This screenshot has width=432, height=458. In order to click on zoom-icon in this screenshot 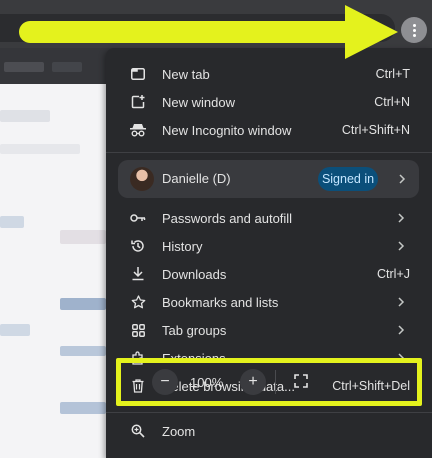, I will do `click(138, 431)`.